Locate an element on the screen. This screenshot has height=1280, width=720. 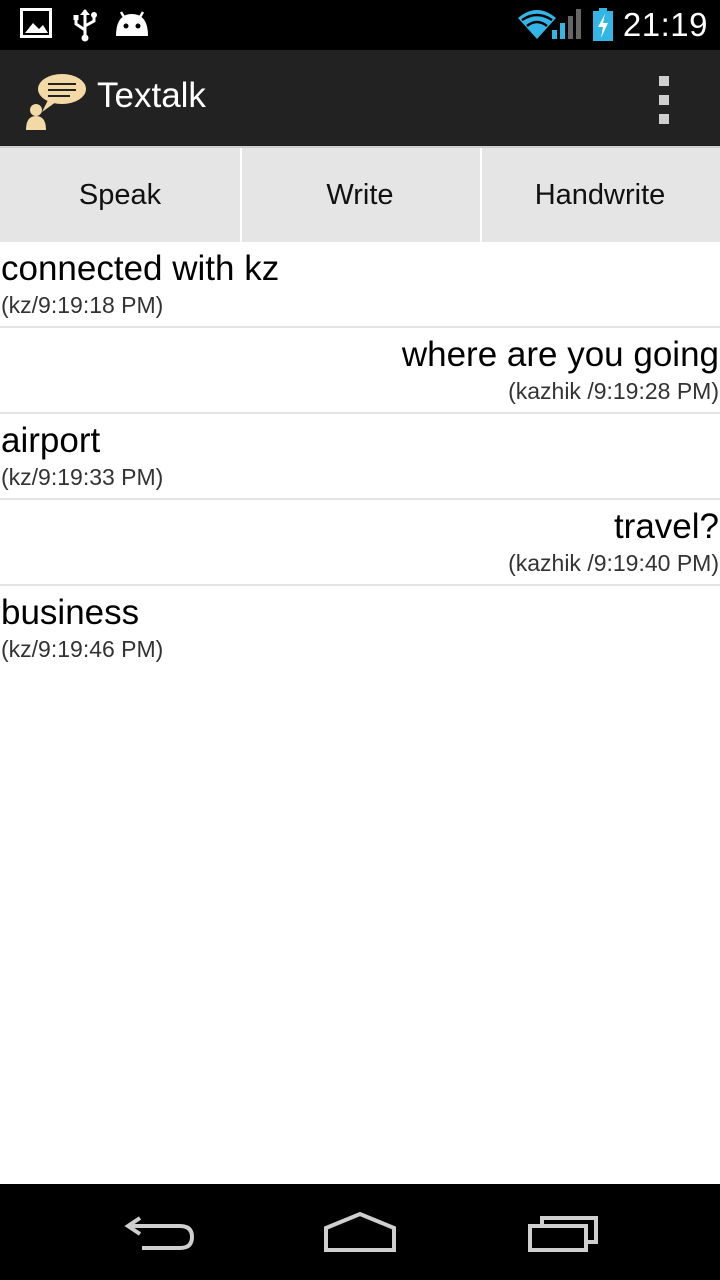
speech-bubble-person-icon is located at coordinates (56, 101).